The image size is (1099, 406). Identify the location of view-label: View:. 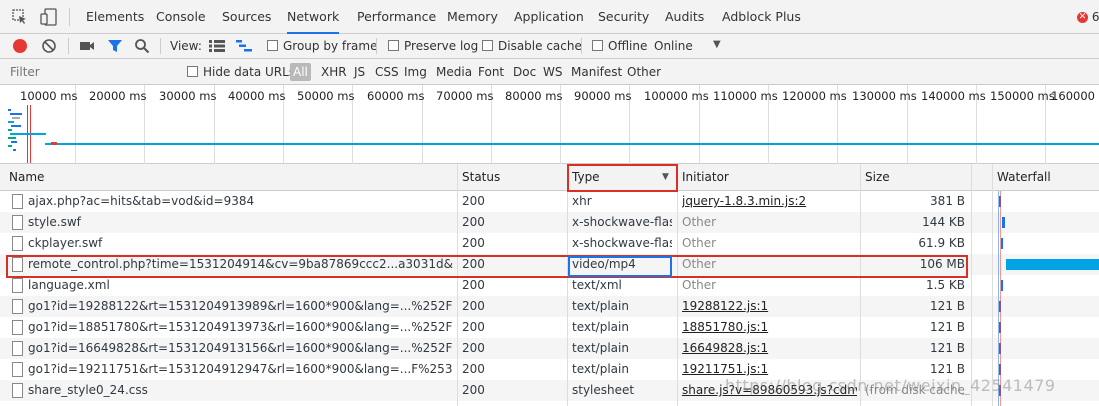
(186, 46).